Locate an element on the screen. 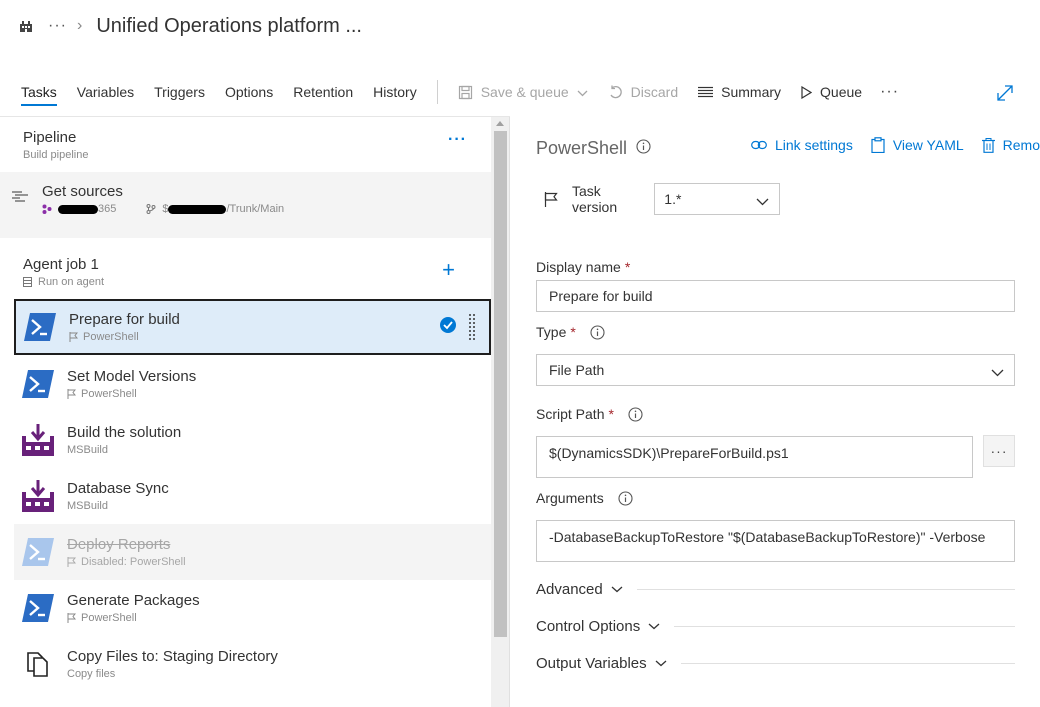 The width and height of the screenshot is (1040, 707). view-yaml-button: View YAML is located at coordinates (917, 145).